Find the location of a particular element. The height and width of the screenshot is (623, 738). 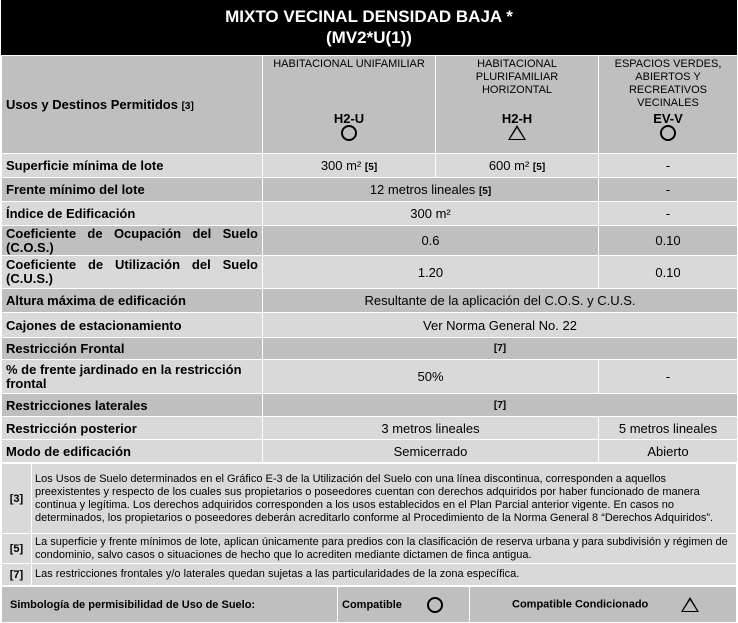

table-row: Restricción Frontal [7] is located at coordinates (369, 348).